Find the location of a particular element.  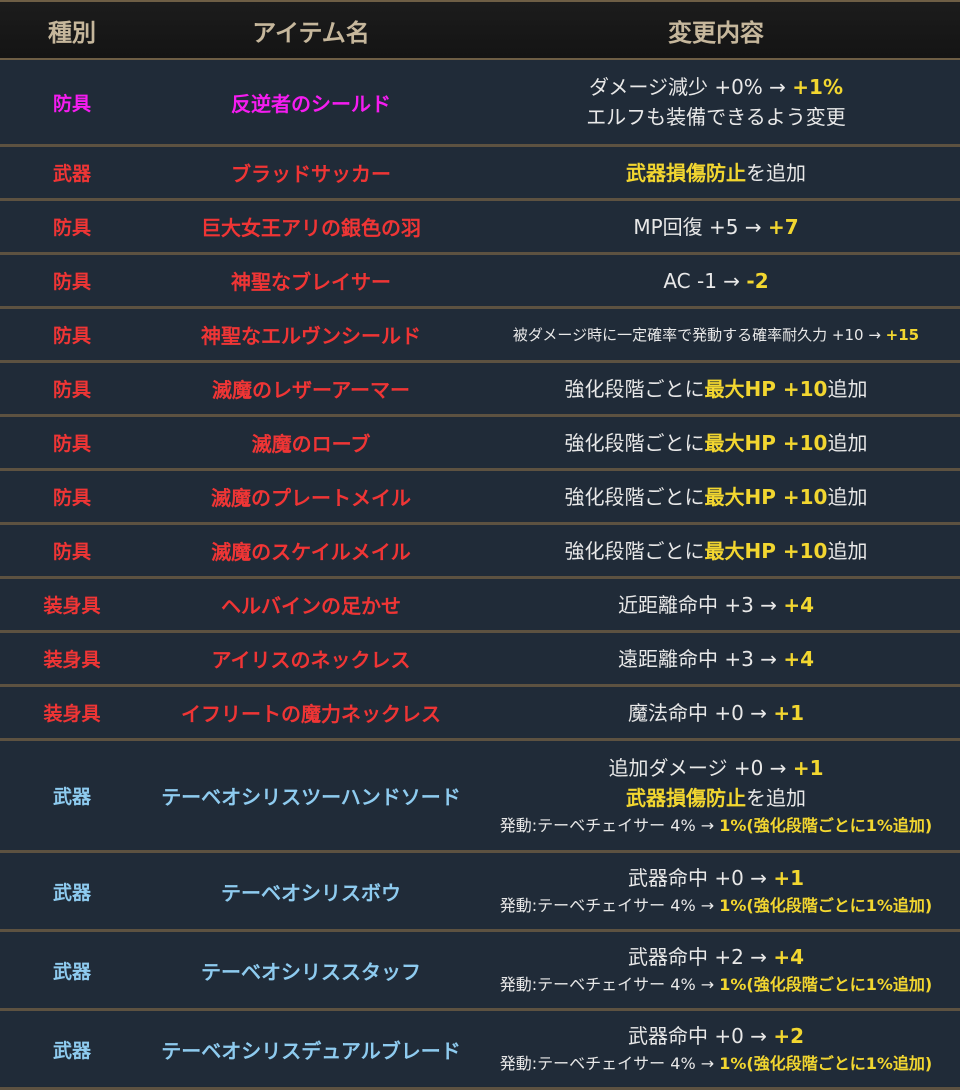

item-name: ヘルバインの足かせ is located at coordinates (311, 606).